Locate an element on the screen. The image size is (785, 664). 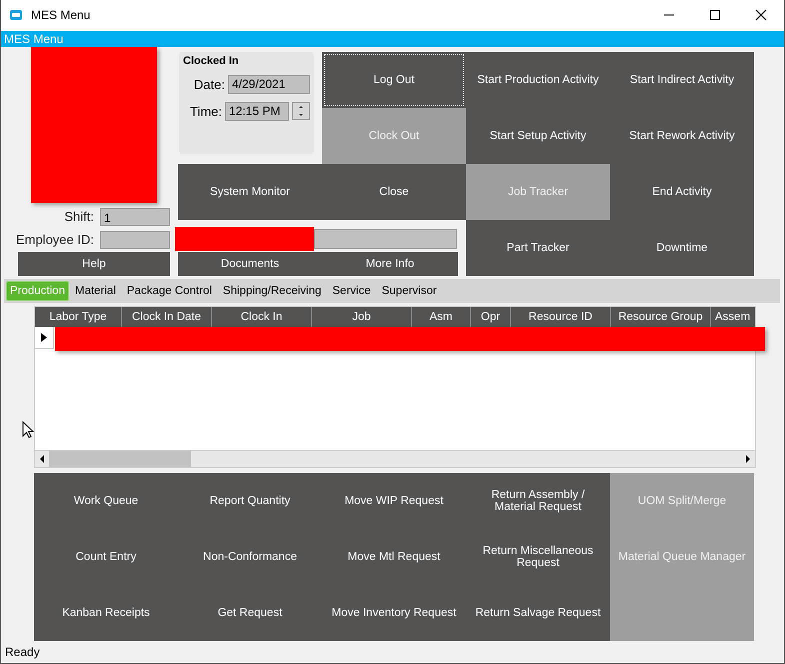
action-button: Get Request is located at coordinates (250, 613).